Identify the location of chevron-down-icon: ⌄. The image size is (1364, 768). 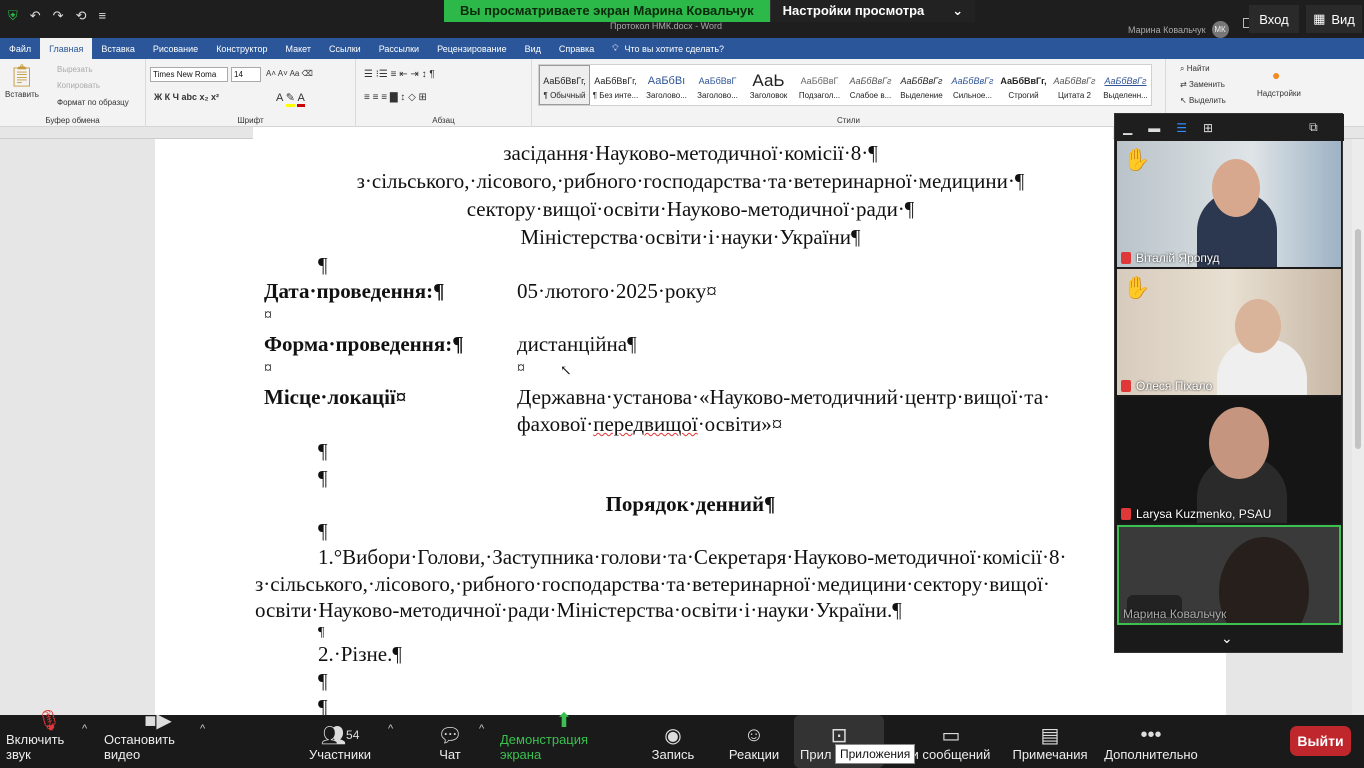
(1227, 638).